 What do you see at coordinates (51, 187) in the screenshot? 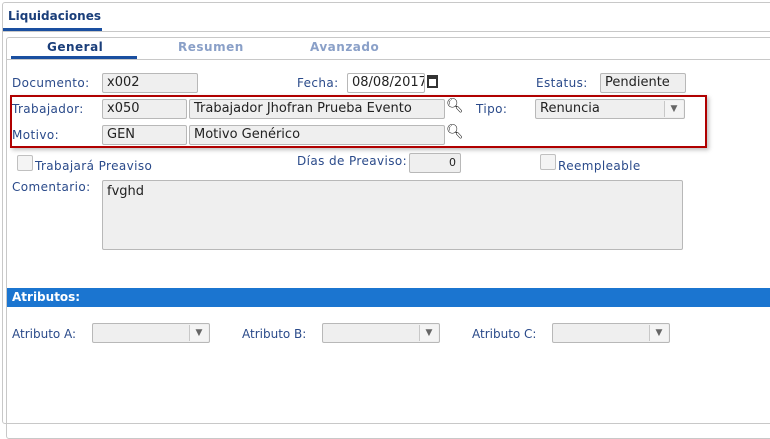
I see `comentario-label: Comentario:` at bounding box center [51, 187].